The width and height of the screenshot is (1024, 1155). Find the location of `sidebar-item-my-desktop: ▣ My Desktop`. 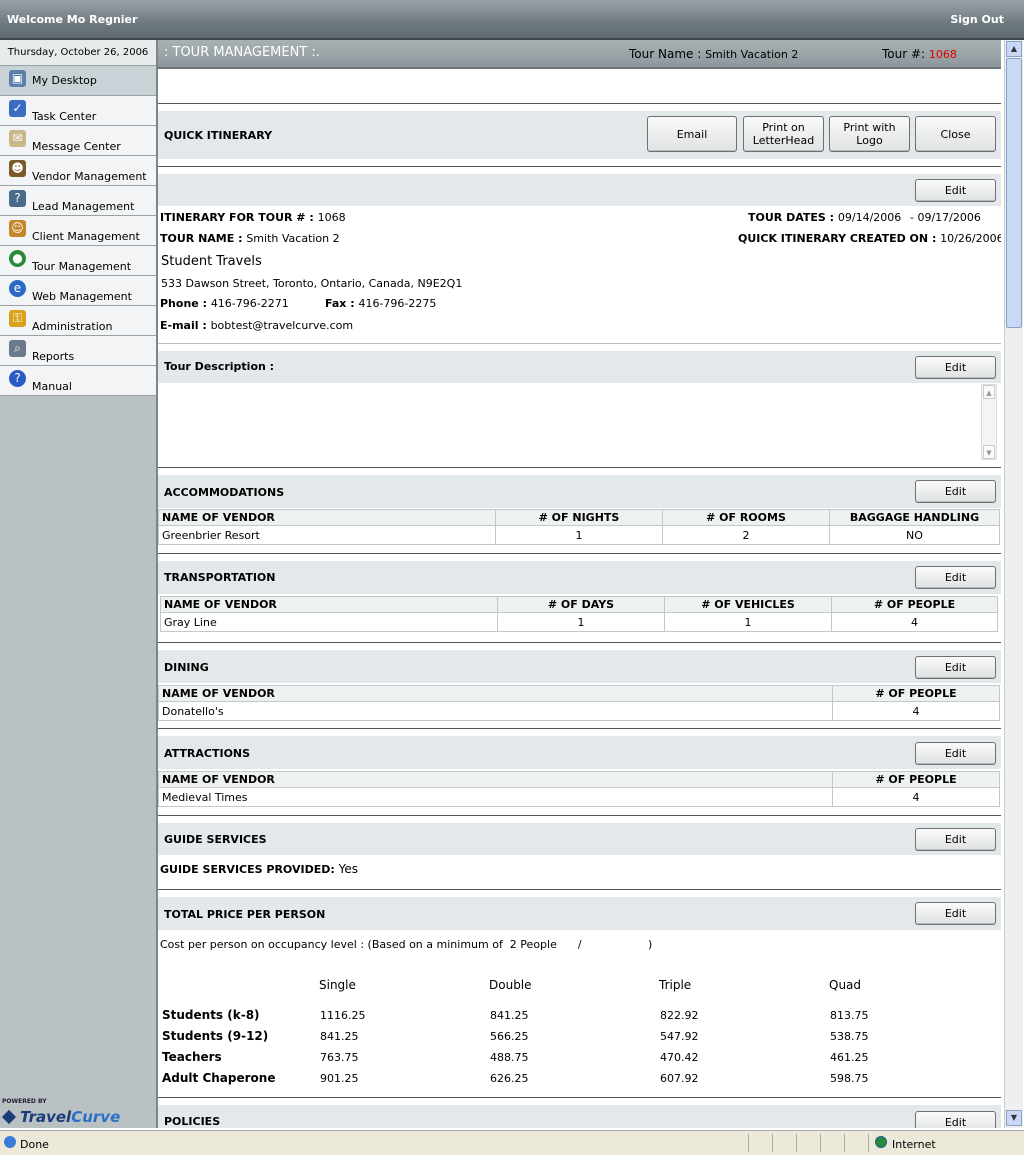

sidebar-item-my-desktop: ▣ My Desktop is located at coordinates (78, 81).